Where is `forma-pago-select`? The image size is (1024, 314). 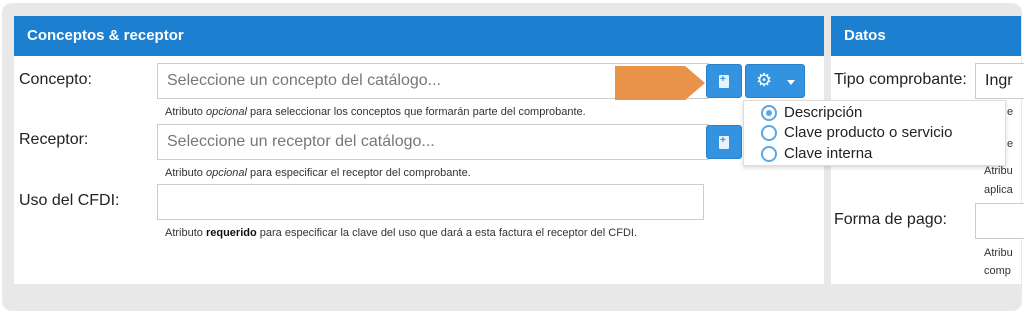
forma-pago-select is located at coordinates (999, 221).